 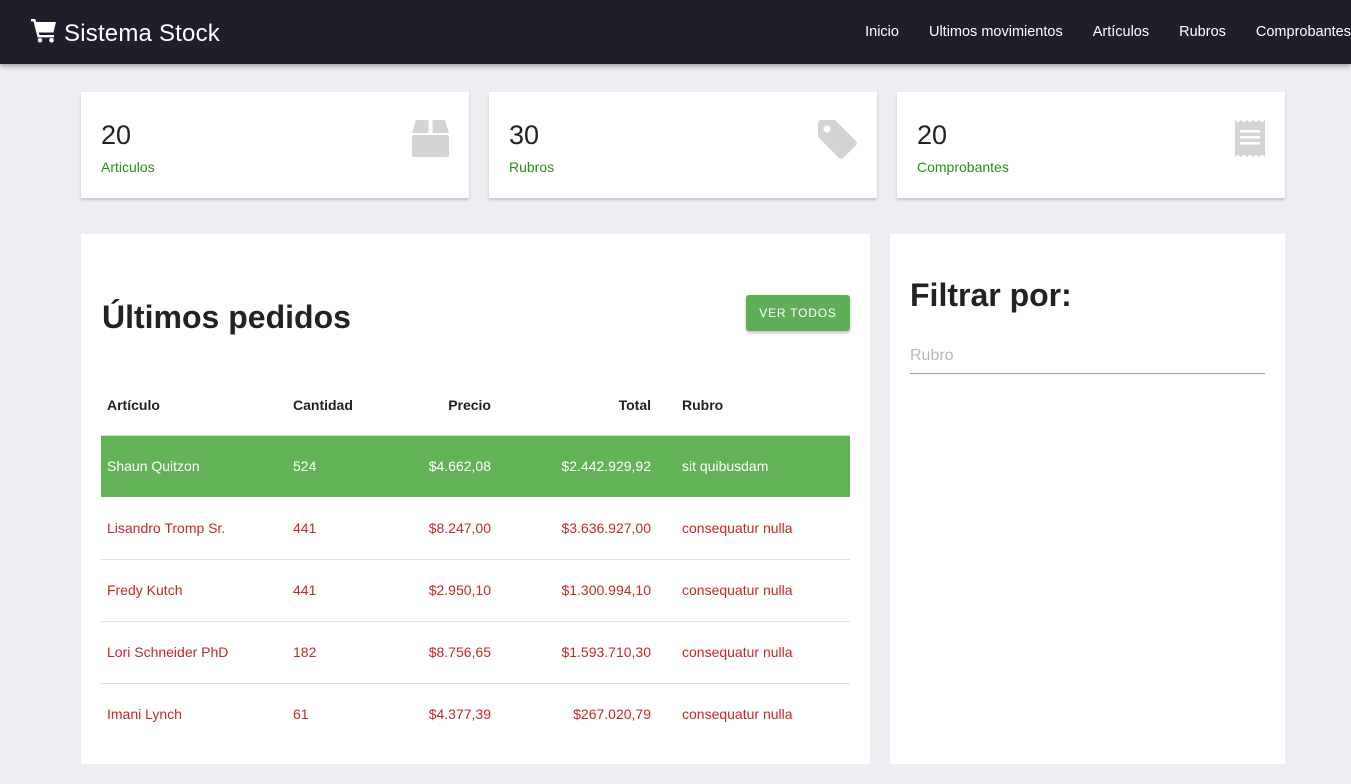 I want to click on brand-title: Sistema Stock, so click(x=142, y=33).